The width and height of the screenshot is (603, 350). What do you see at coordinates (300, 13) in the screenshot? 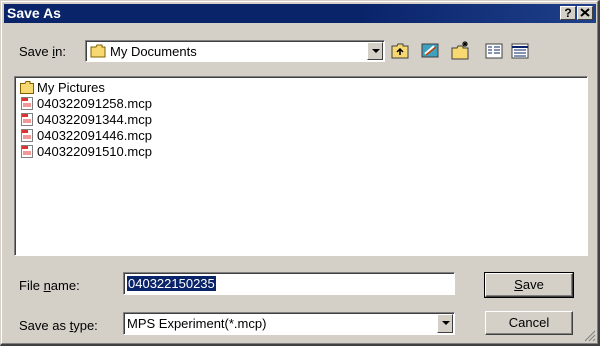
I see `title-bar: Save As ?` at bounding box center [300, 13].